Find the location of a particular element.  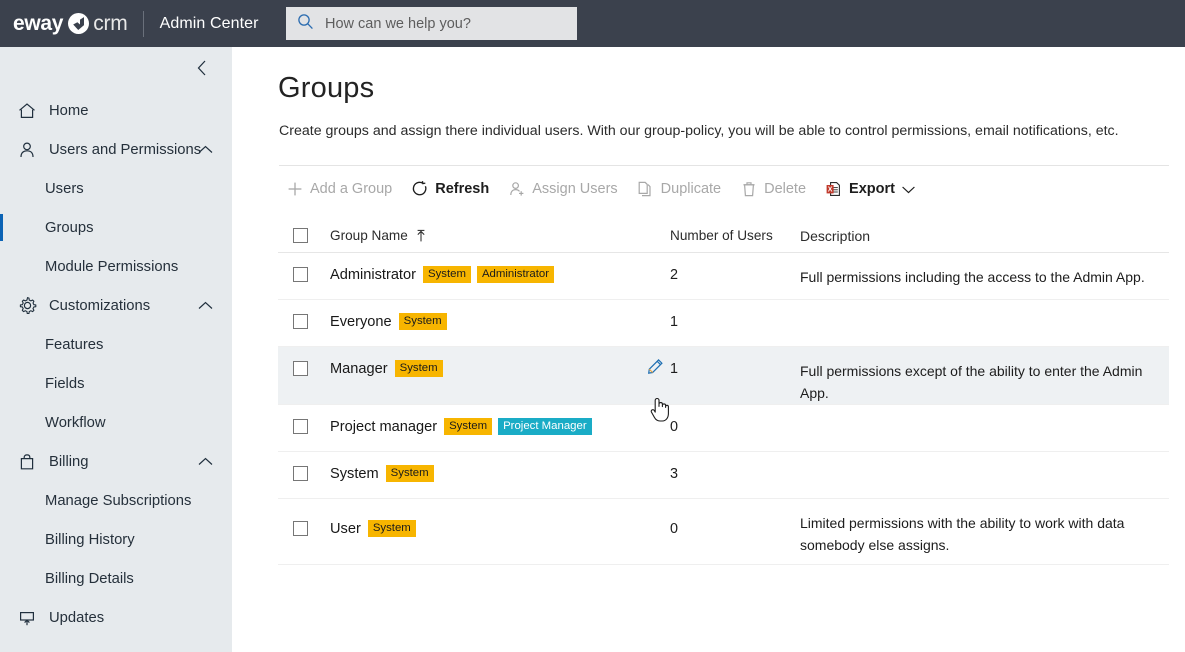

chevron-down-icon is located at coordinates (908, 189).